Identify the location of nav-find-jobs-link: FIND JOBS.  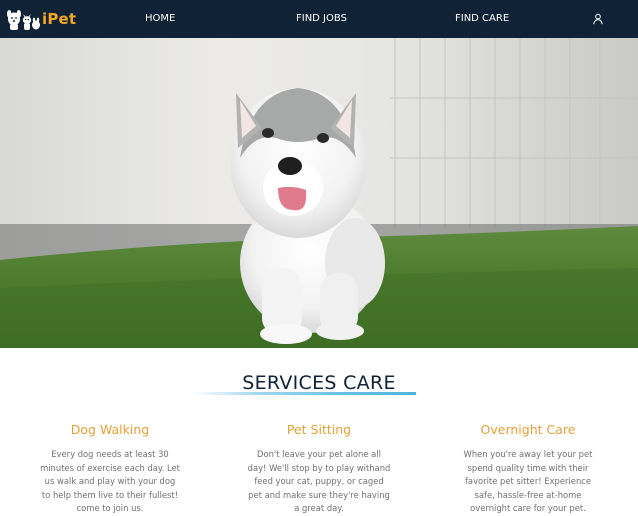
(321, 18).